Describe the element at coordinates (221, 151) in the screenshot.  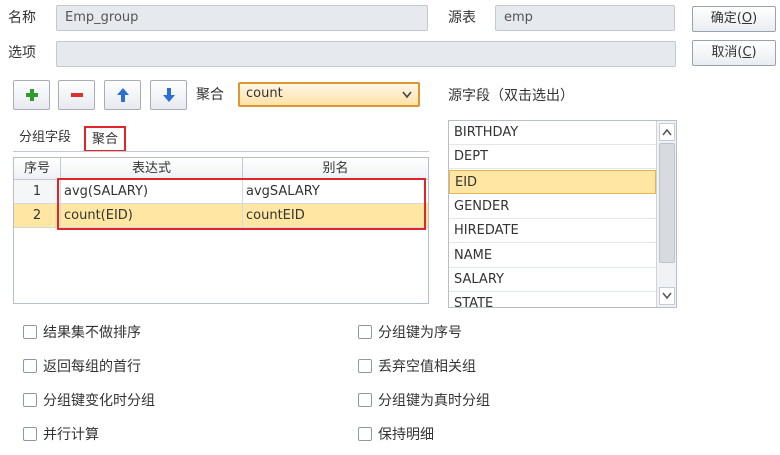
I see `tab-divider` at that location.